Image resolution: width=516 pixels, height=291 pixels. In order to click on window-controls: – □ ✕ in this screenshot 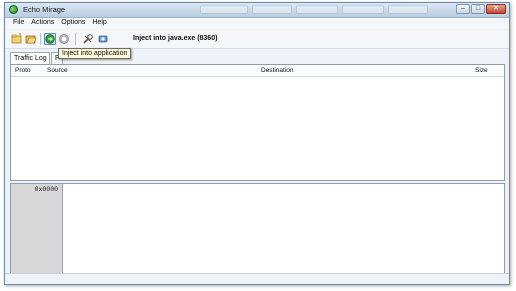, I will do `click(481, 9)`.